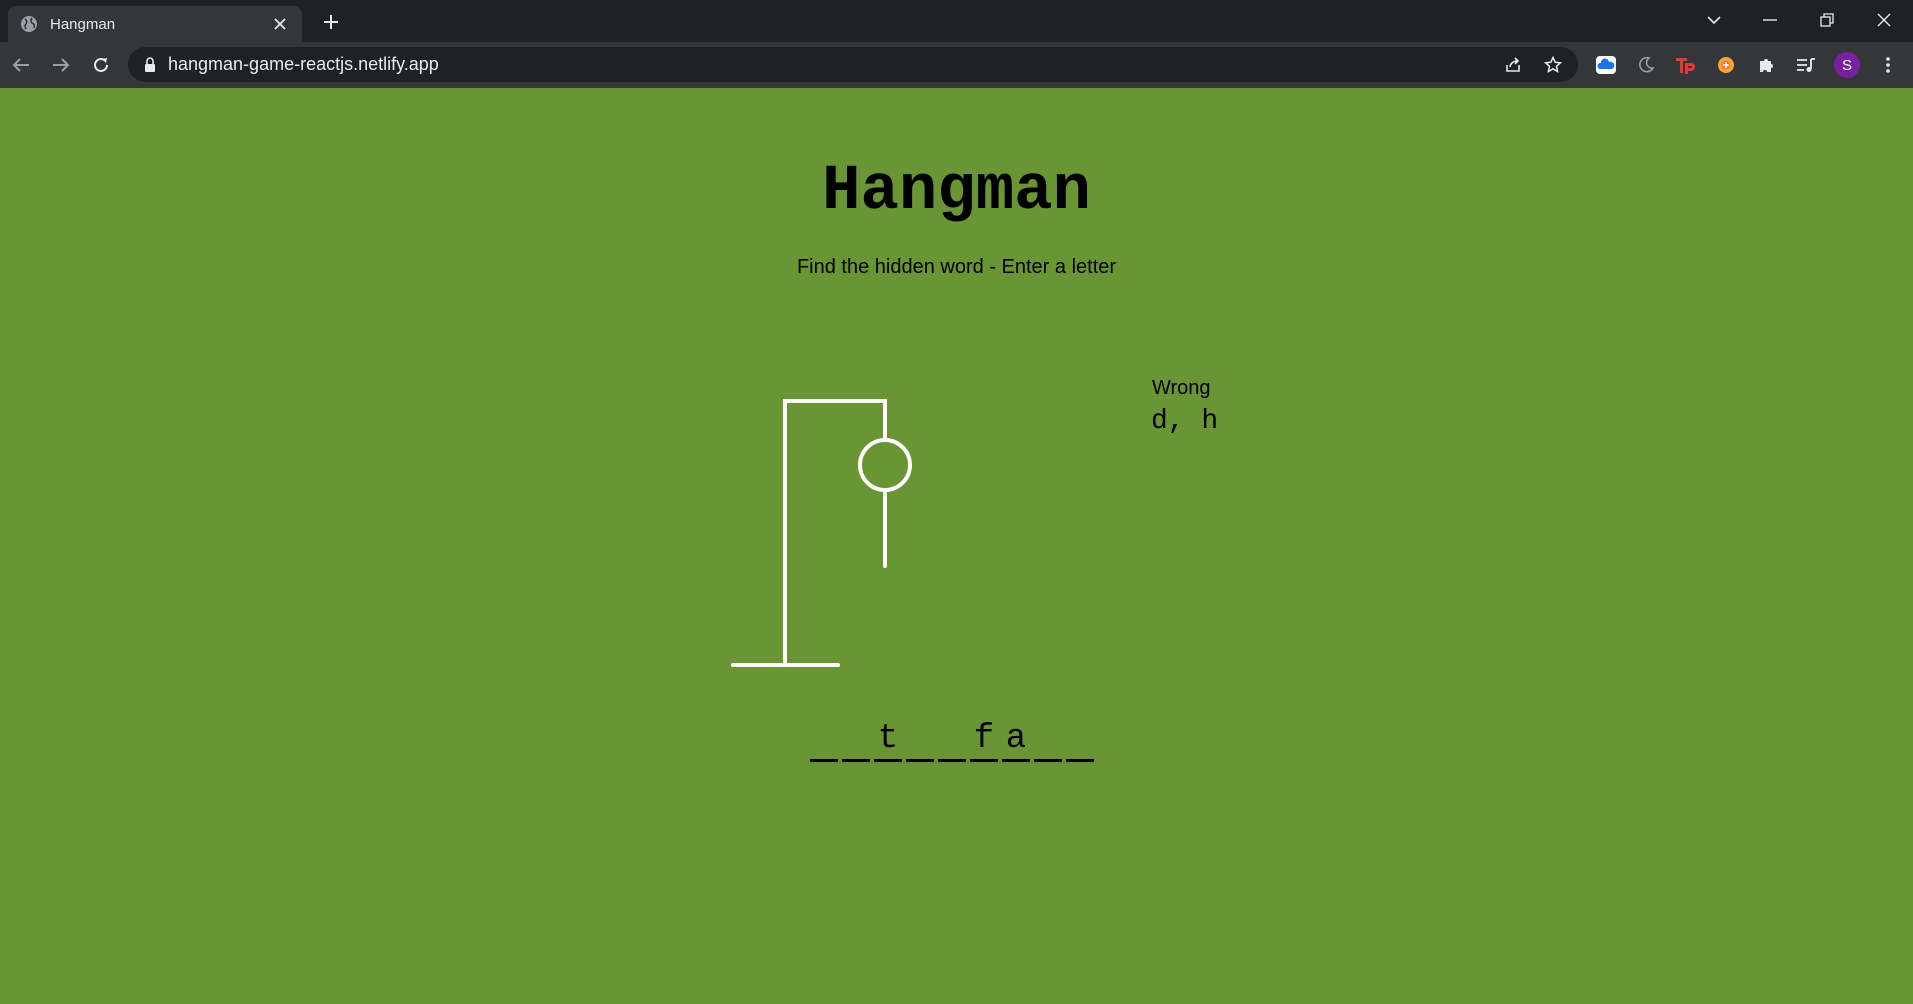 The image size is (1913, 1004). What do you see at coordinates (1646, 65) in the screenshot?
I see `moon-extension-icon` at bounding box center [1646, 65].